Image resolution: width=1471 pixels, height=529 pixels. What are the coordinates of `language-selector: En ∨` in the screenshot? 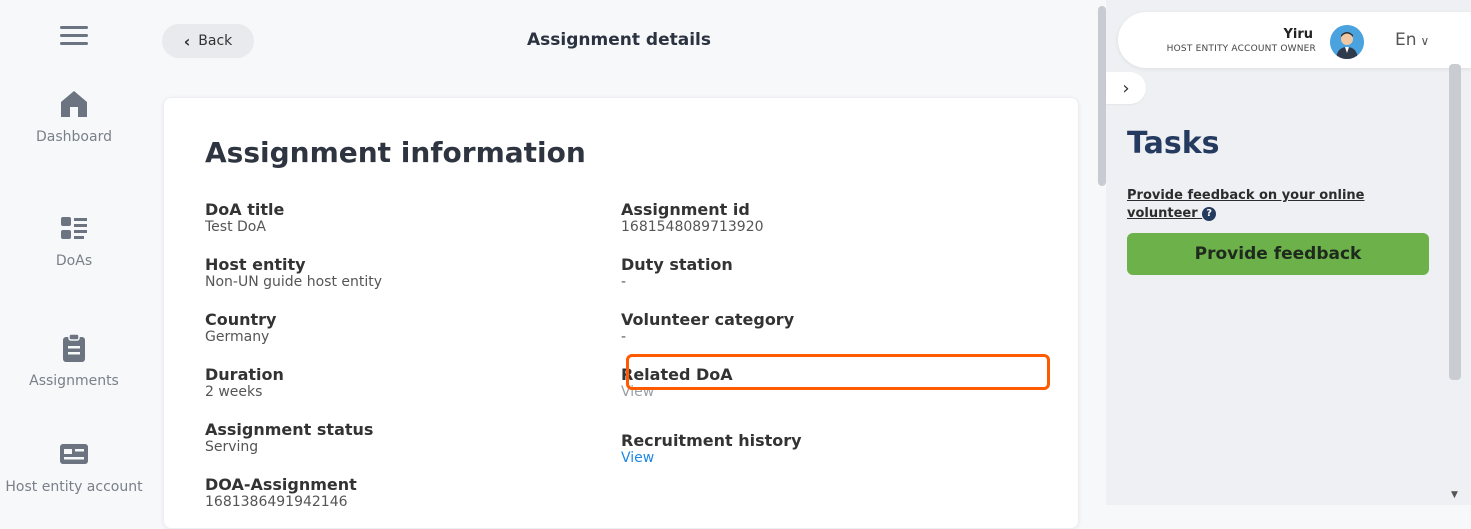 It's located at (1412, 40).